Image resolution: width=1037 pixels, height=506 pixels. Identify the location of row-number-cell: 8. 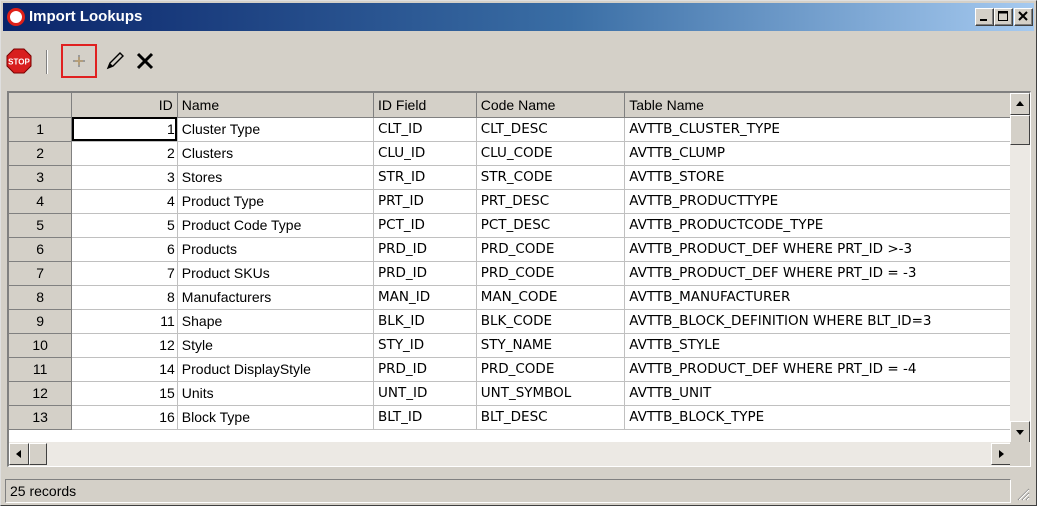
(41, 297).